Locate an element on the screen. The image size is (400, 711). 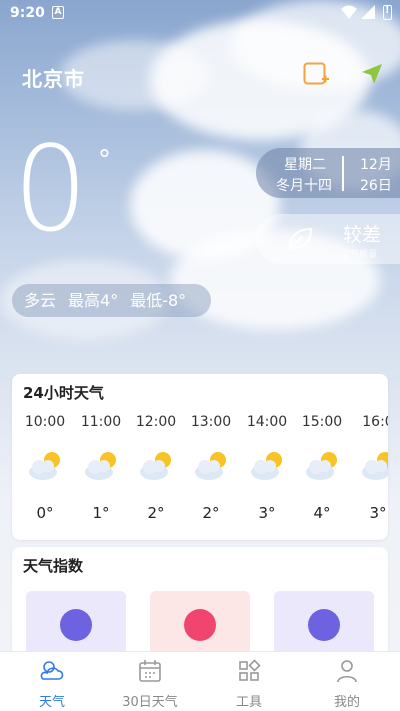
hour-time: 14:00 is located at coordinates (267, 422).